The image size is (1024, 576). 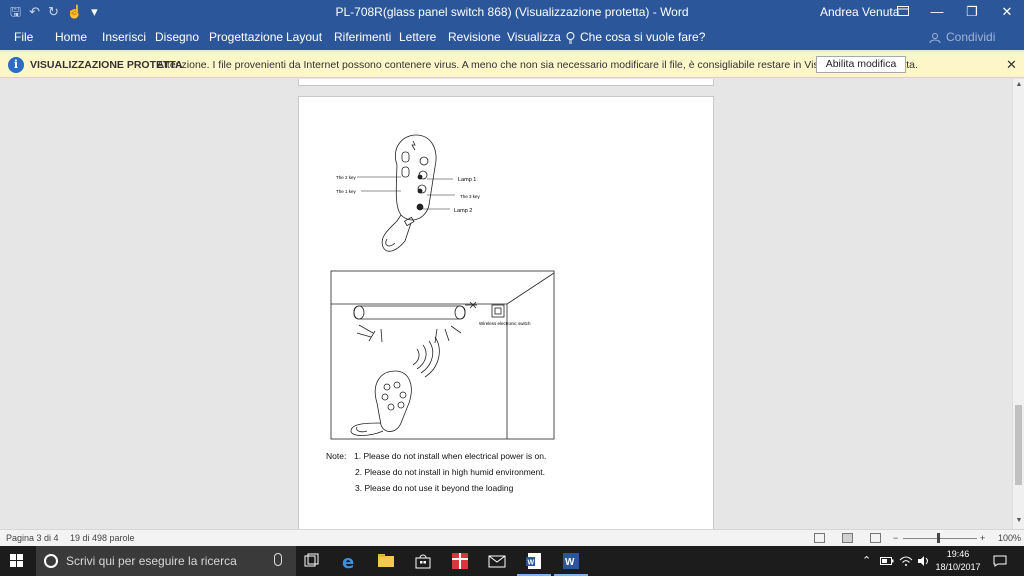 I want to click on cortana-icon, so click(x=51, y=561).